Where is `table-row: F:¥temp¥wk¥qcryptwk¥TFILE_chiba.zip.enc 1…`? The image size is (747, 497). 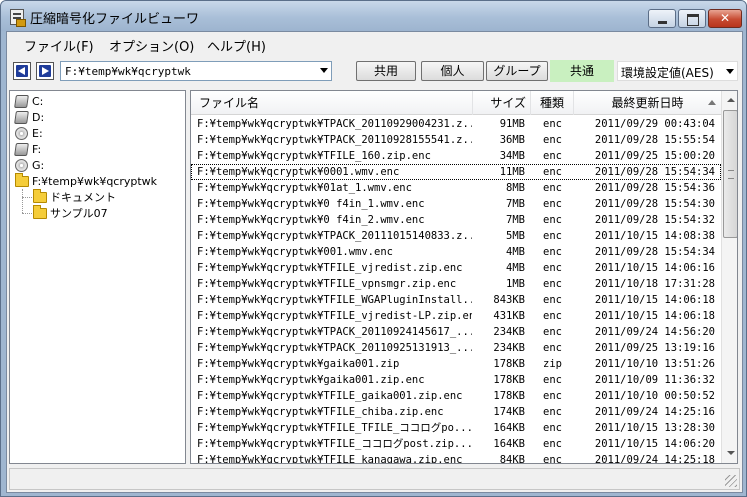
table-row: F:¥temp¥wk¥qcryptwk¥TFILE_chiba.zip.enc 1… is located at coordinates (456, 412).